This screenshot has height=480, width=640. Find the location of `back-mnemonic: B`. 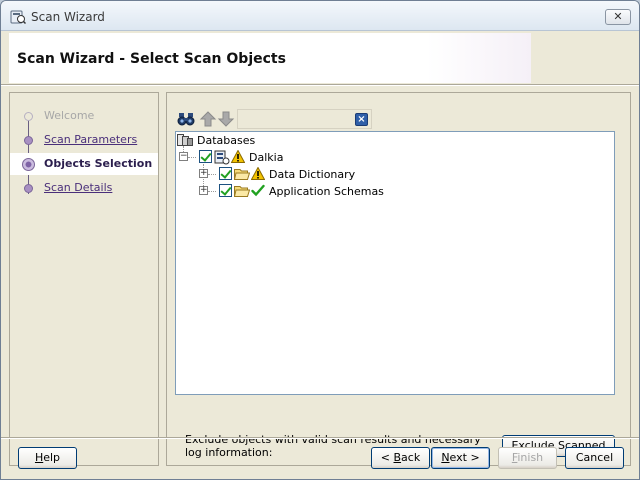

back-mnemonic: B is located at coordinates (397, 457).